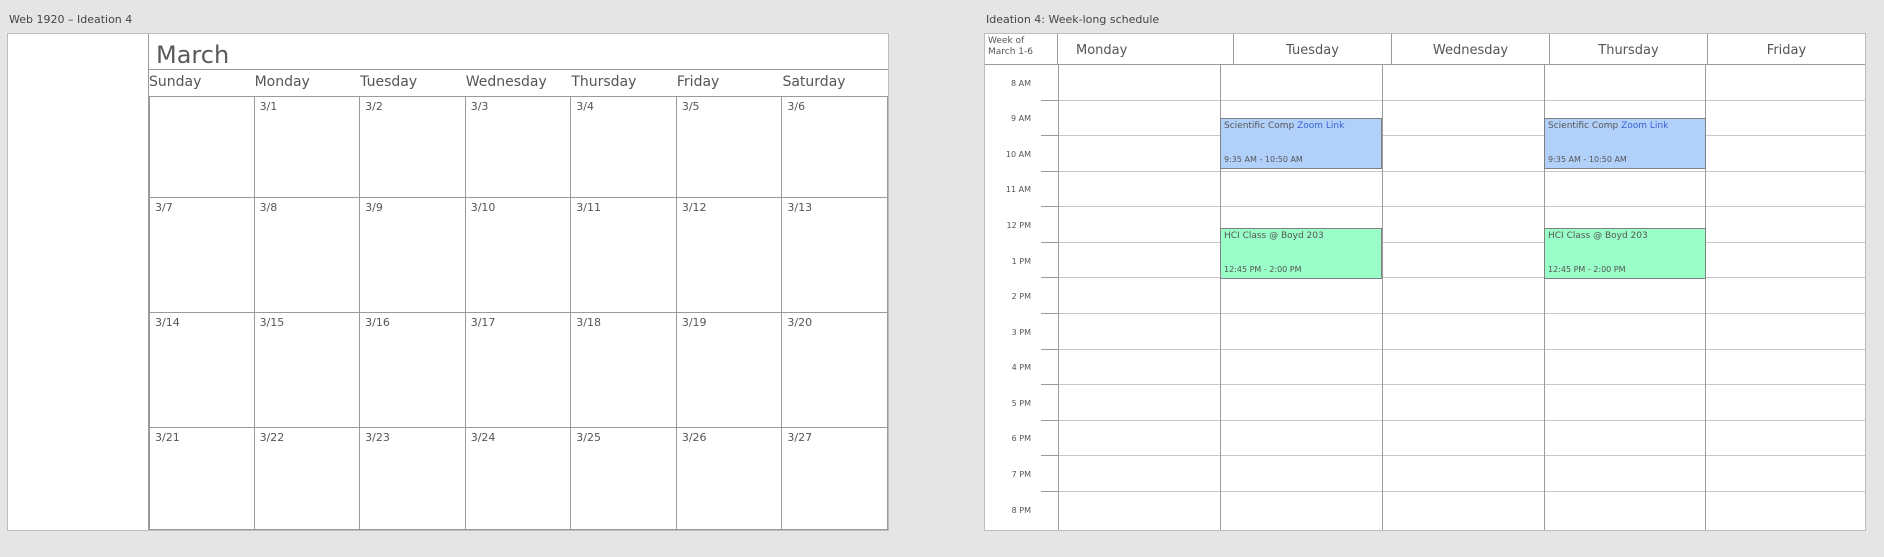  Describe the element at coordinates (604, 82) in the screenshot. I see `day-name-thursday: Thursday` at that location.